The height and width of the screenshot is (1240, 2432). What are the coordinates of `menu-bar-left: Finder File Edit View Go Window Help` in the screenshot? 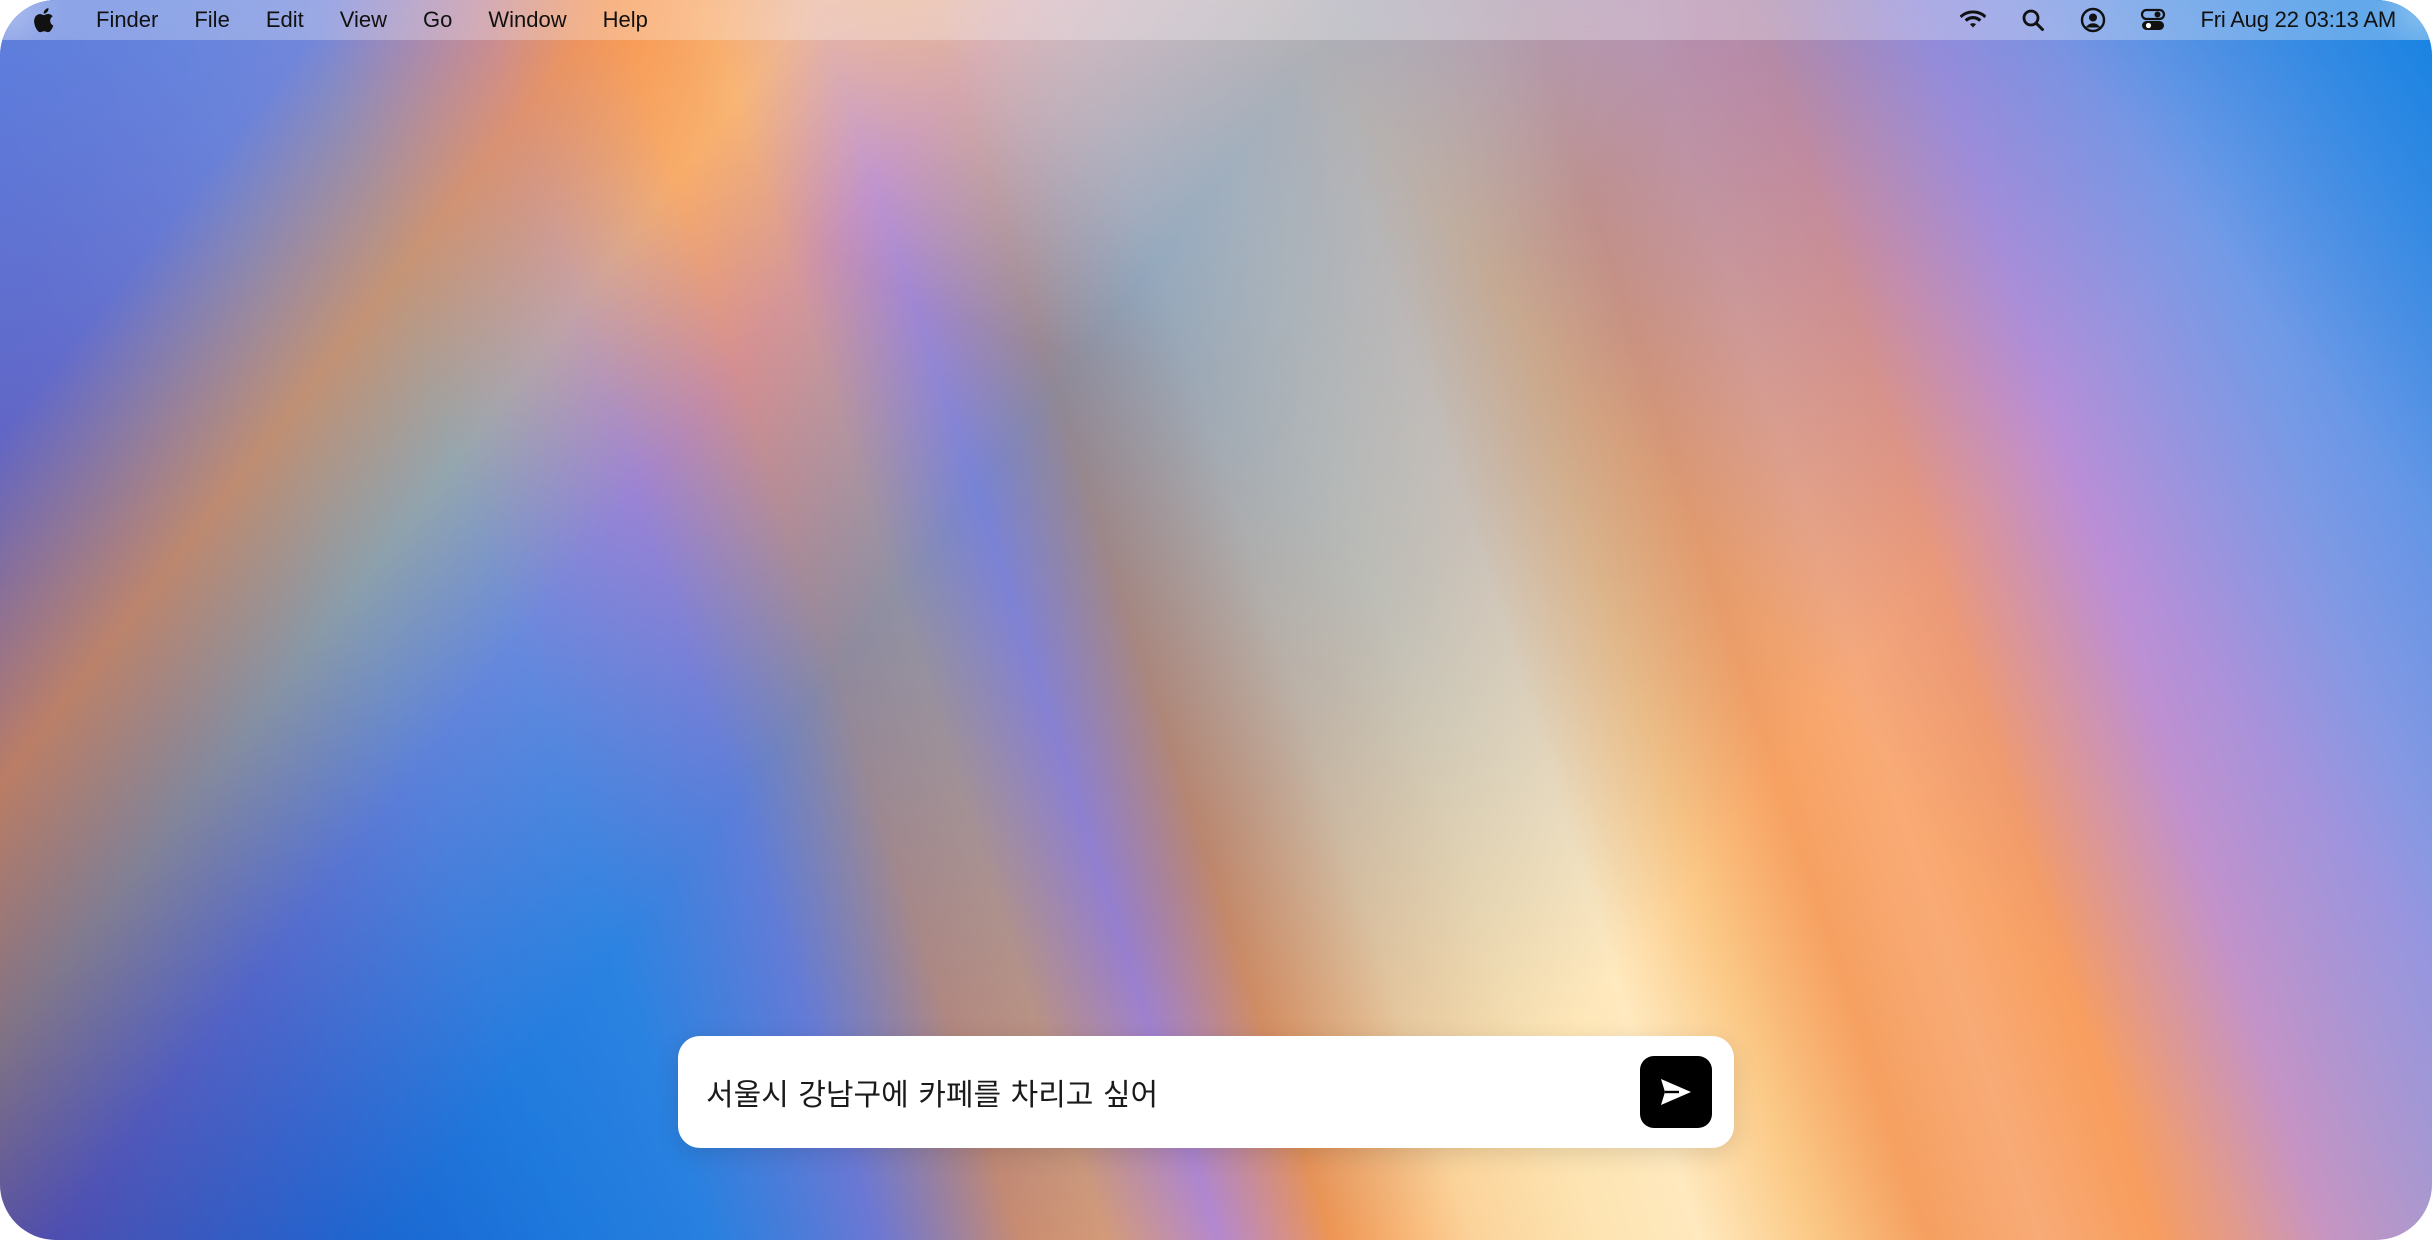 It's located at (342, 20).